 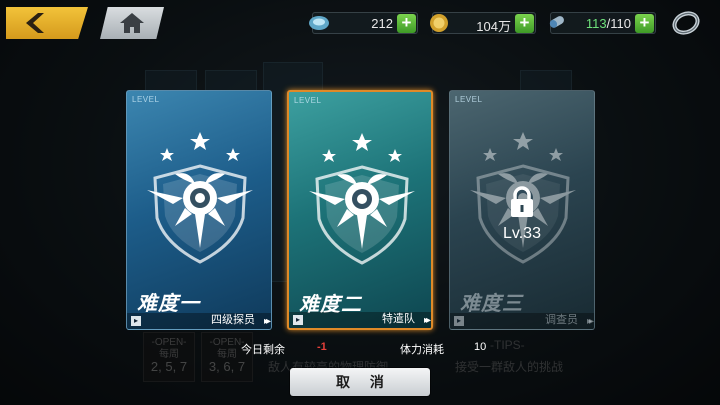 I want to click on coin-icon, so click(x=439, y=23).